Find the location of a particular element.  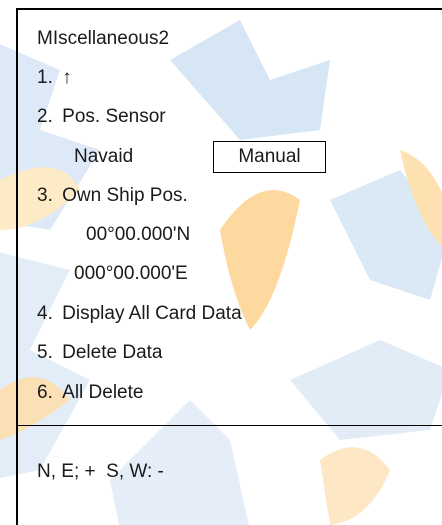

up-arrow-icon: ↑ is located at coordinates (67, 77).